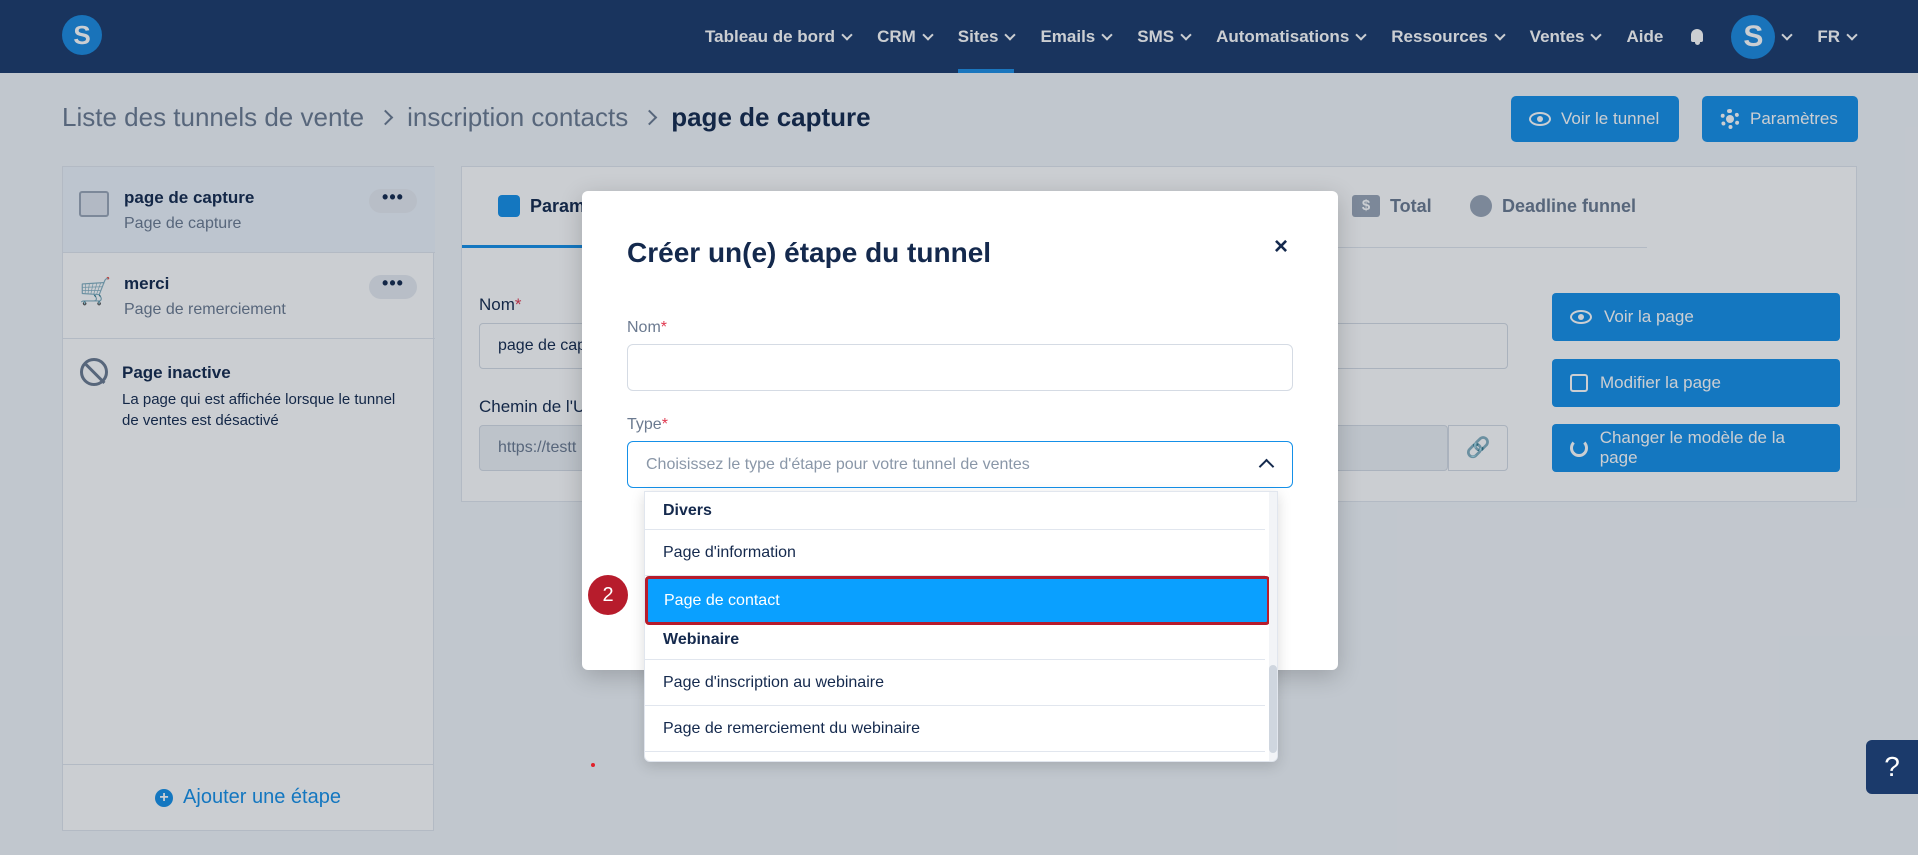  What do you see at coordinates (957, 600) in the screenshot?
I see `dropdown-option-selected: Page de contact` at bounding box center [957, 600].